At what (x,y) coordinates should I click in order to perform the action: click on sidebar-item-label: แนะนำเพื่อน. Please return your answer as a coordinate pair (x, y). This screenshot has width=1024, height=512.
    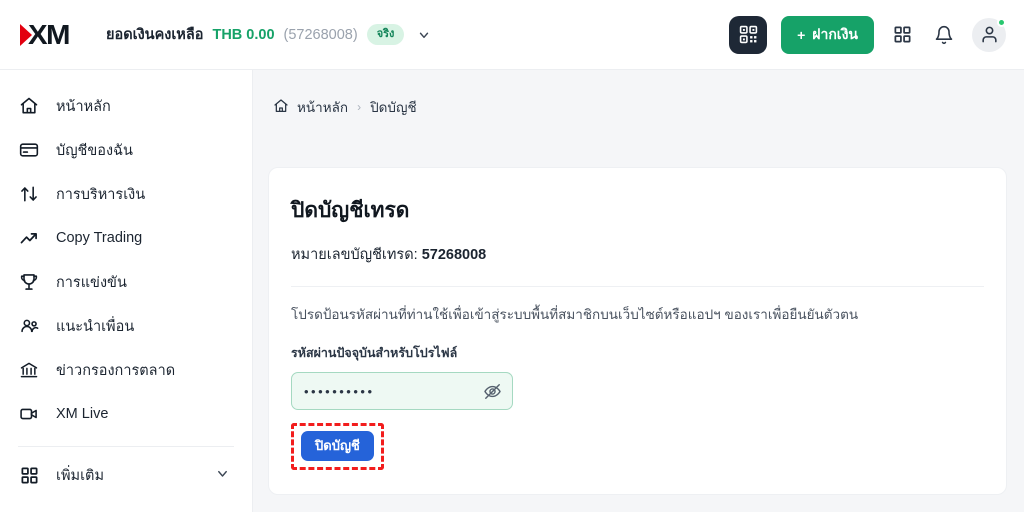
    Looking at the image, I should click on (95, 326).